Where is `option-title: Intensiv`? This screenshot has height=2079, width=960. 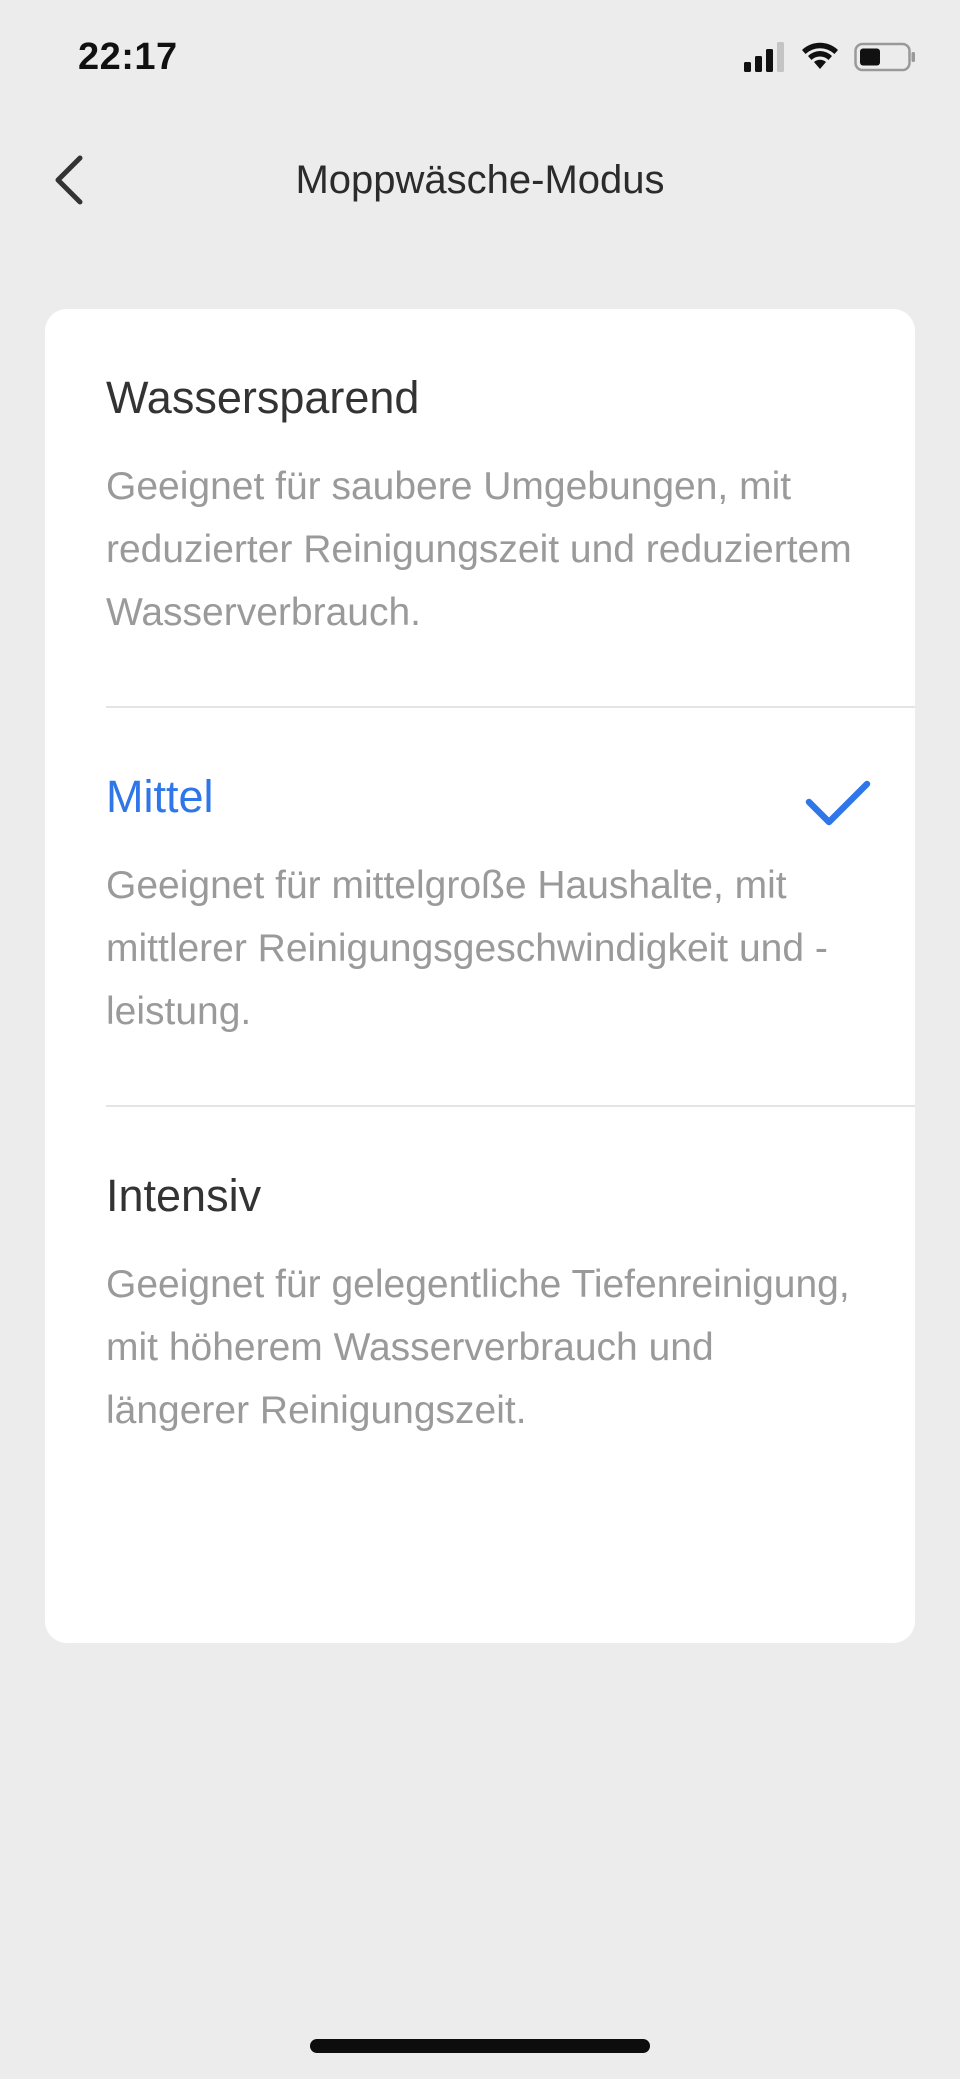 option-title: Intensiv is located at coordinates (184, 1195).